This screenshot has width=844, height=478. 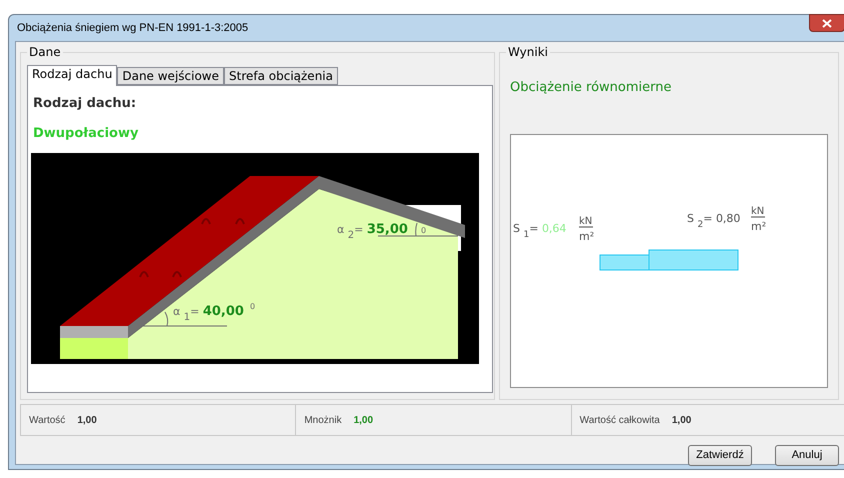 I want to click on close-icon, so click(x=827, y=23).